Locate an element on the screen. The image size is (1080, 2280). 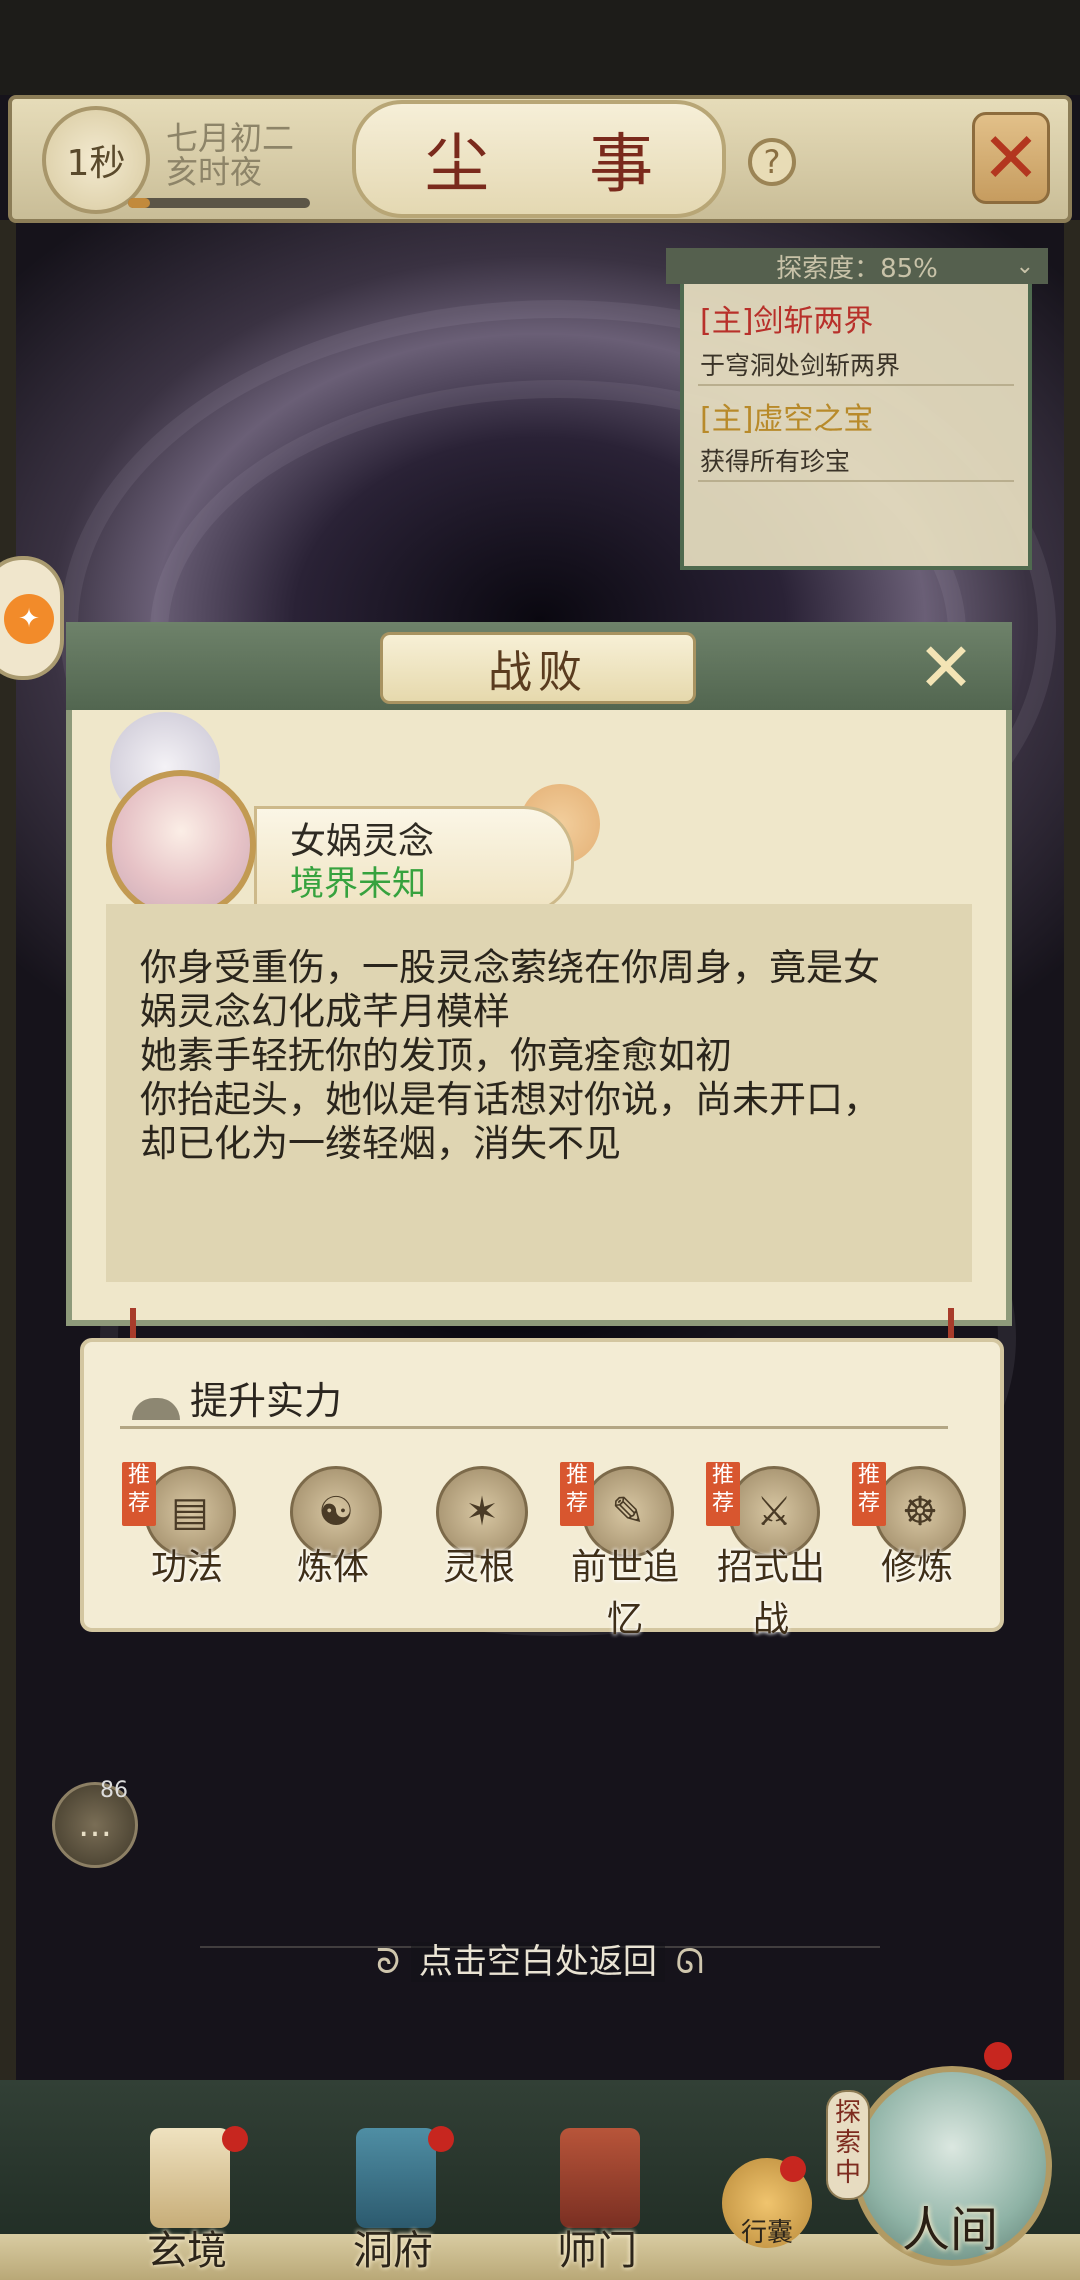
exploration-header: 探索度：85% ⌄ is located at coordinates (857, 266).